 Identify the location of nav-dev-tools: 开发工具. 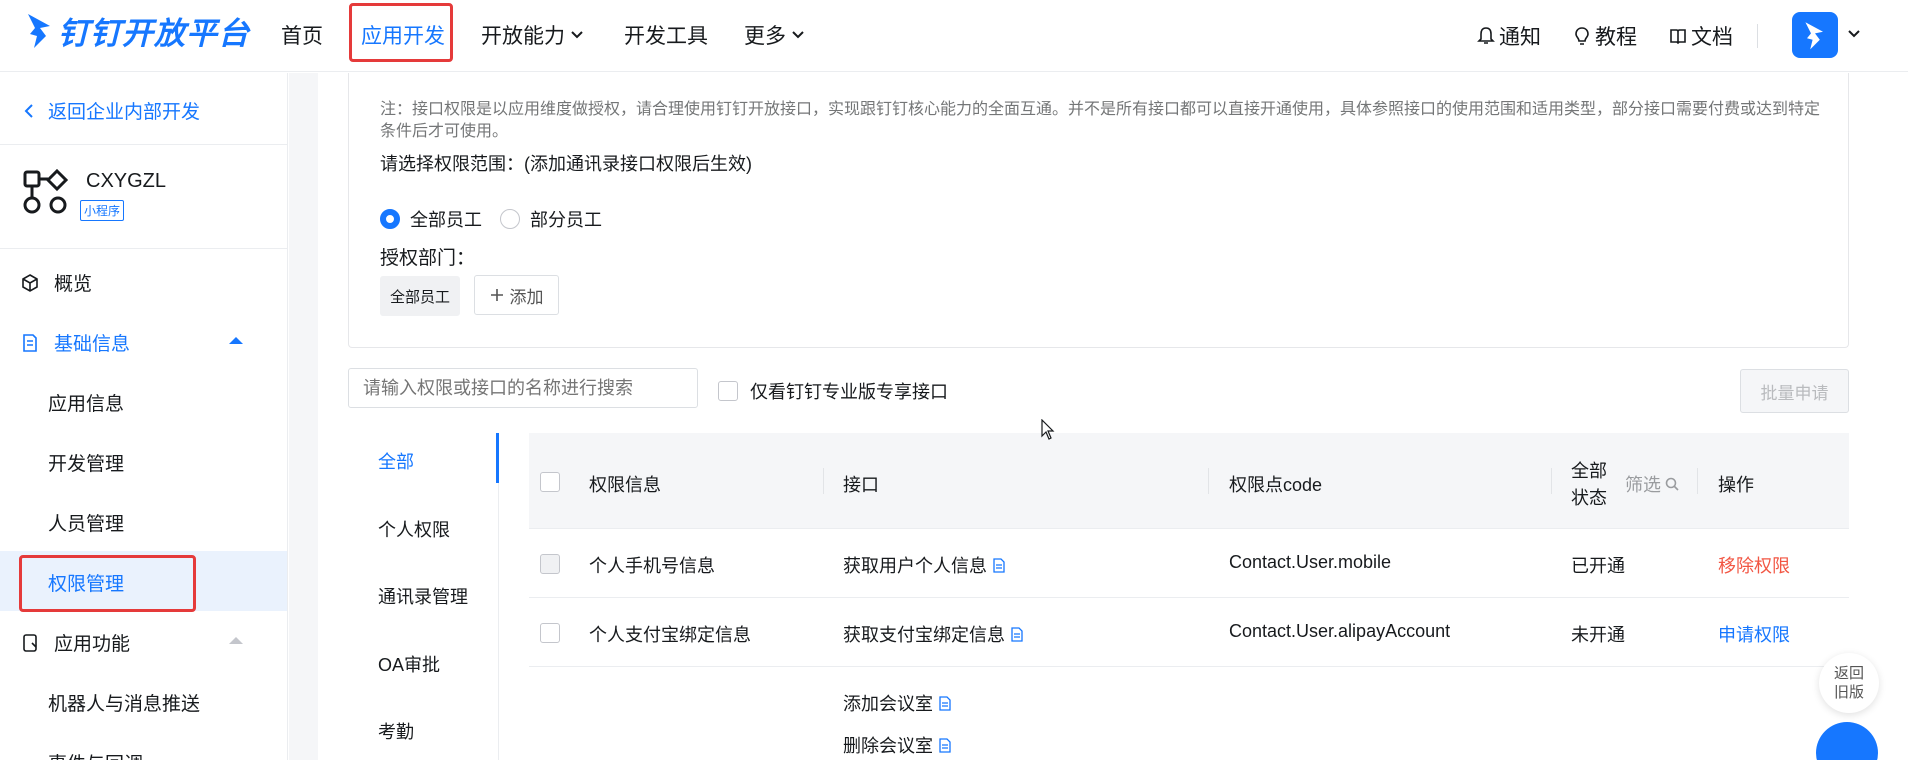
(666, 35).